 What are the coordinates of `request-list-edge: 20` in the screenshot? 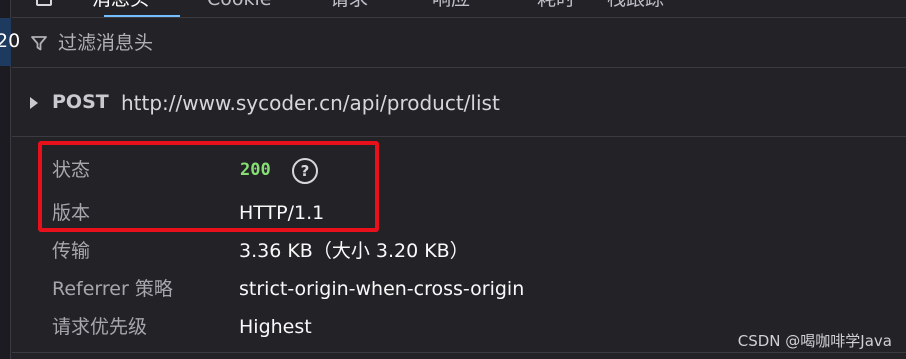 It's located at (10, 179).